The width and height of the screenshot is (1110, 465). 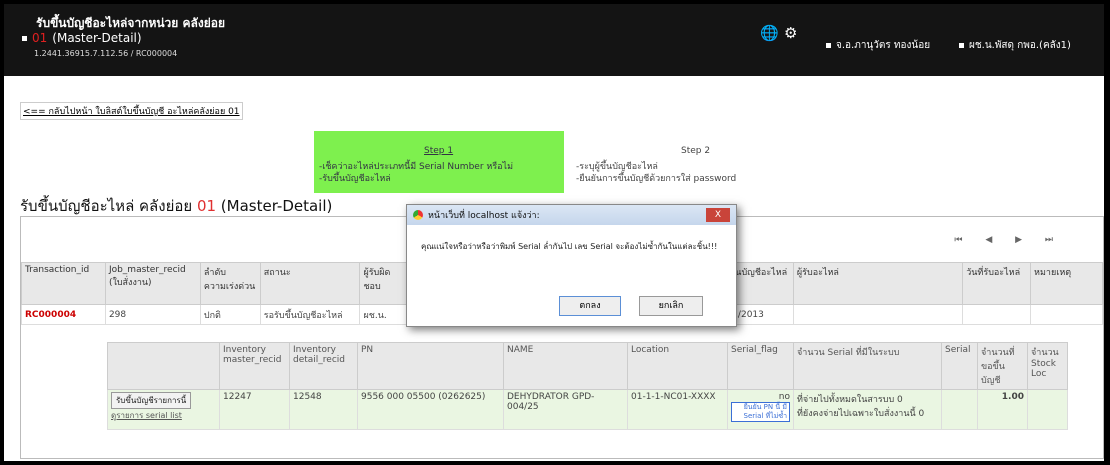 I want to click on col-header: ผู้รับอะไหล่, so click(x=878, y=283).